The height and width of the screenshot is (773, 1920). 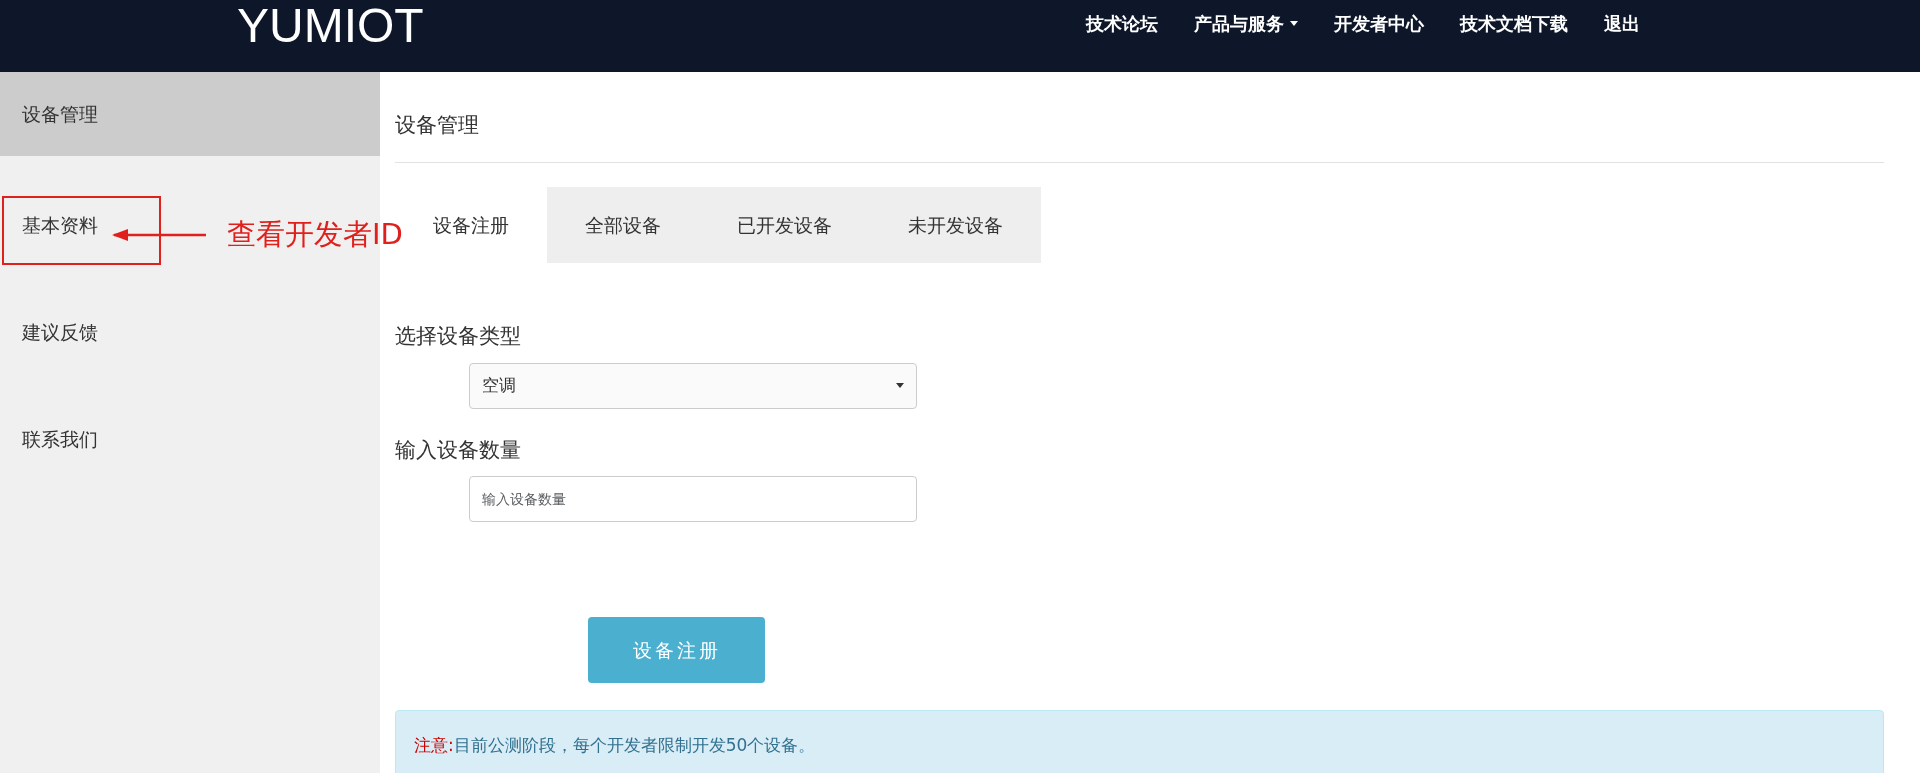 What do you see at coordinates (693, 385) in the screenshot?
I see `device-type-select: 空调` at bounding box center [693, 385].